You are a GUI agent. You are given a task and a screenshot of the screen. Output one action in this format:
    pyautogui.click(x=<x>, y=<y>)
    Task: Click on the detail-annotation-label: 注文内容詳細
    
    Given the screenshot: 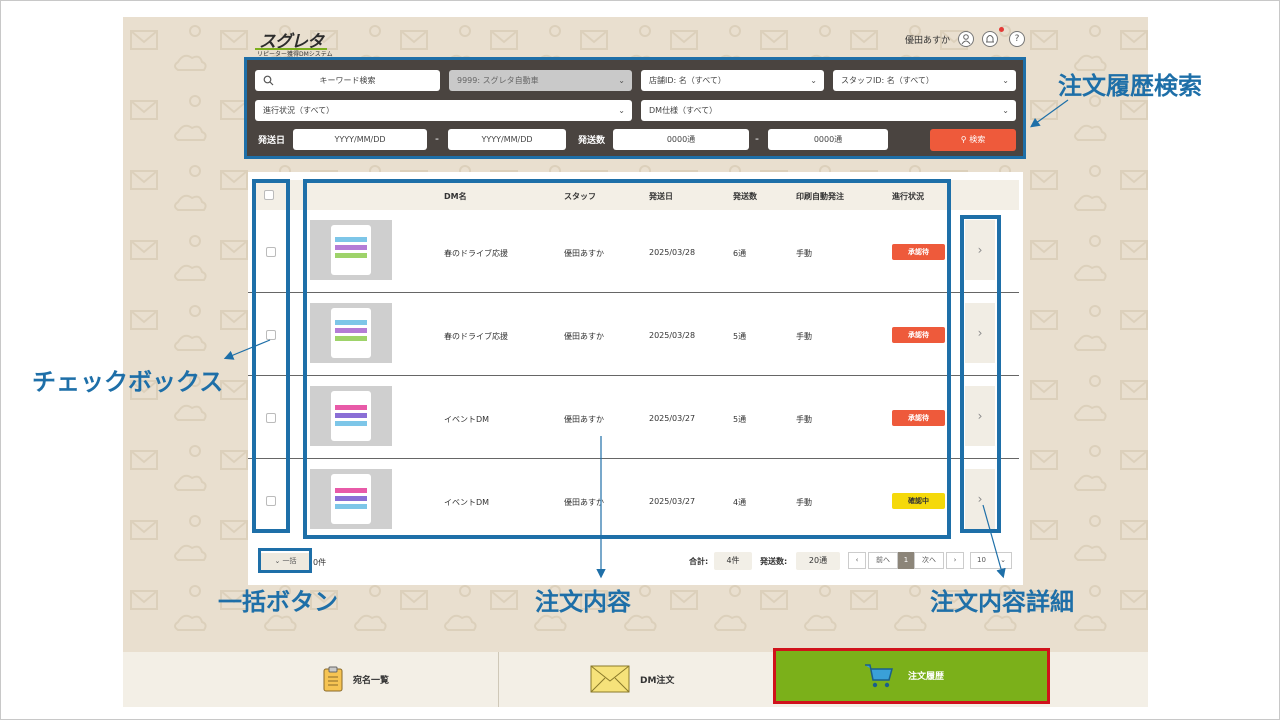 What is the action you would take?
    pyautogui.click(x=1002, y=602)
    